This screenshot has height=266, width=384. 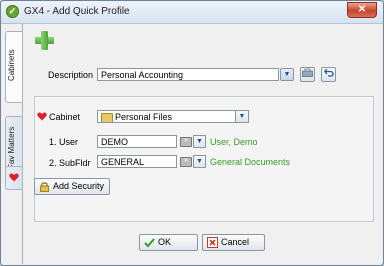 I want to click on user-dropdown-button: ▼, so click(x=199, y=141).